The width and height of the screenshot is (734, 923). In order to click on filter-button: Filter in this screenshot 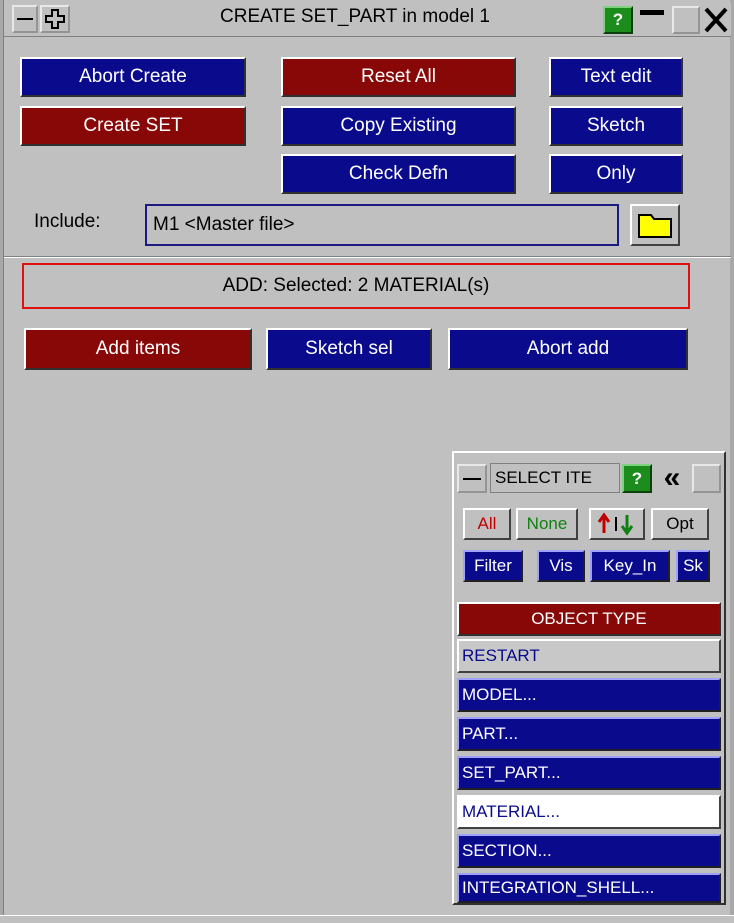, I will do `click(493, 566)`.